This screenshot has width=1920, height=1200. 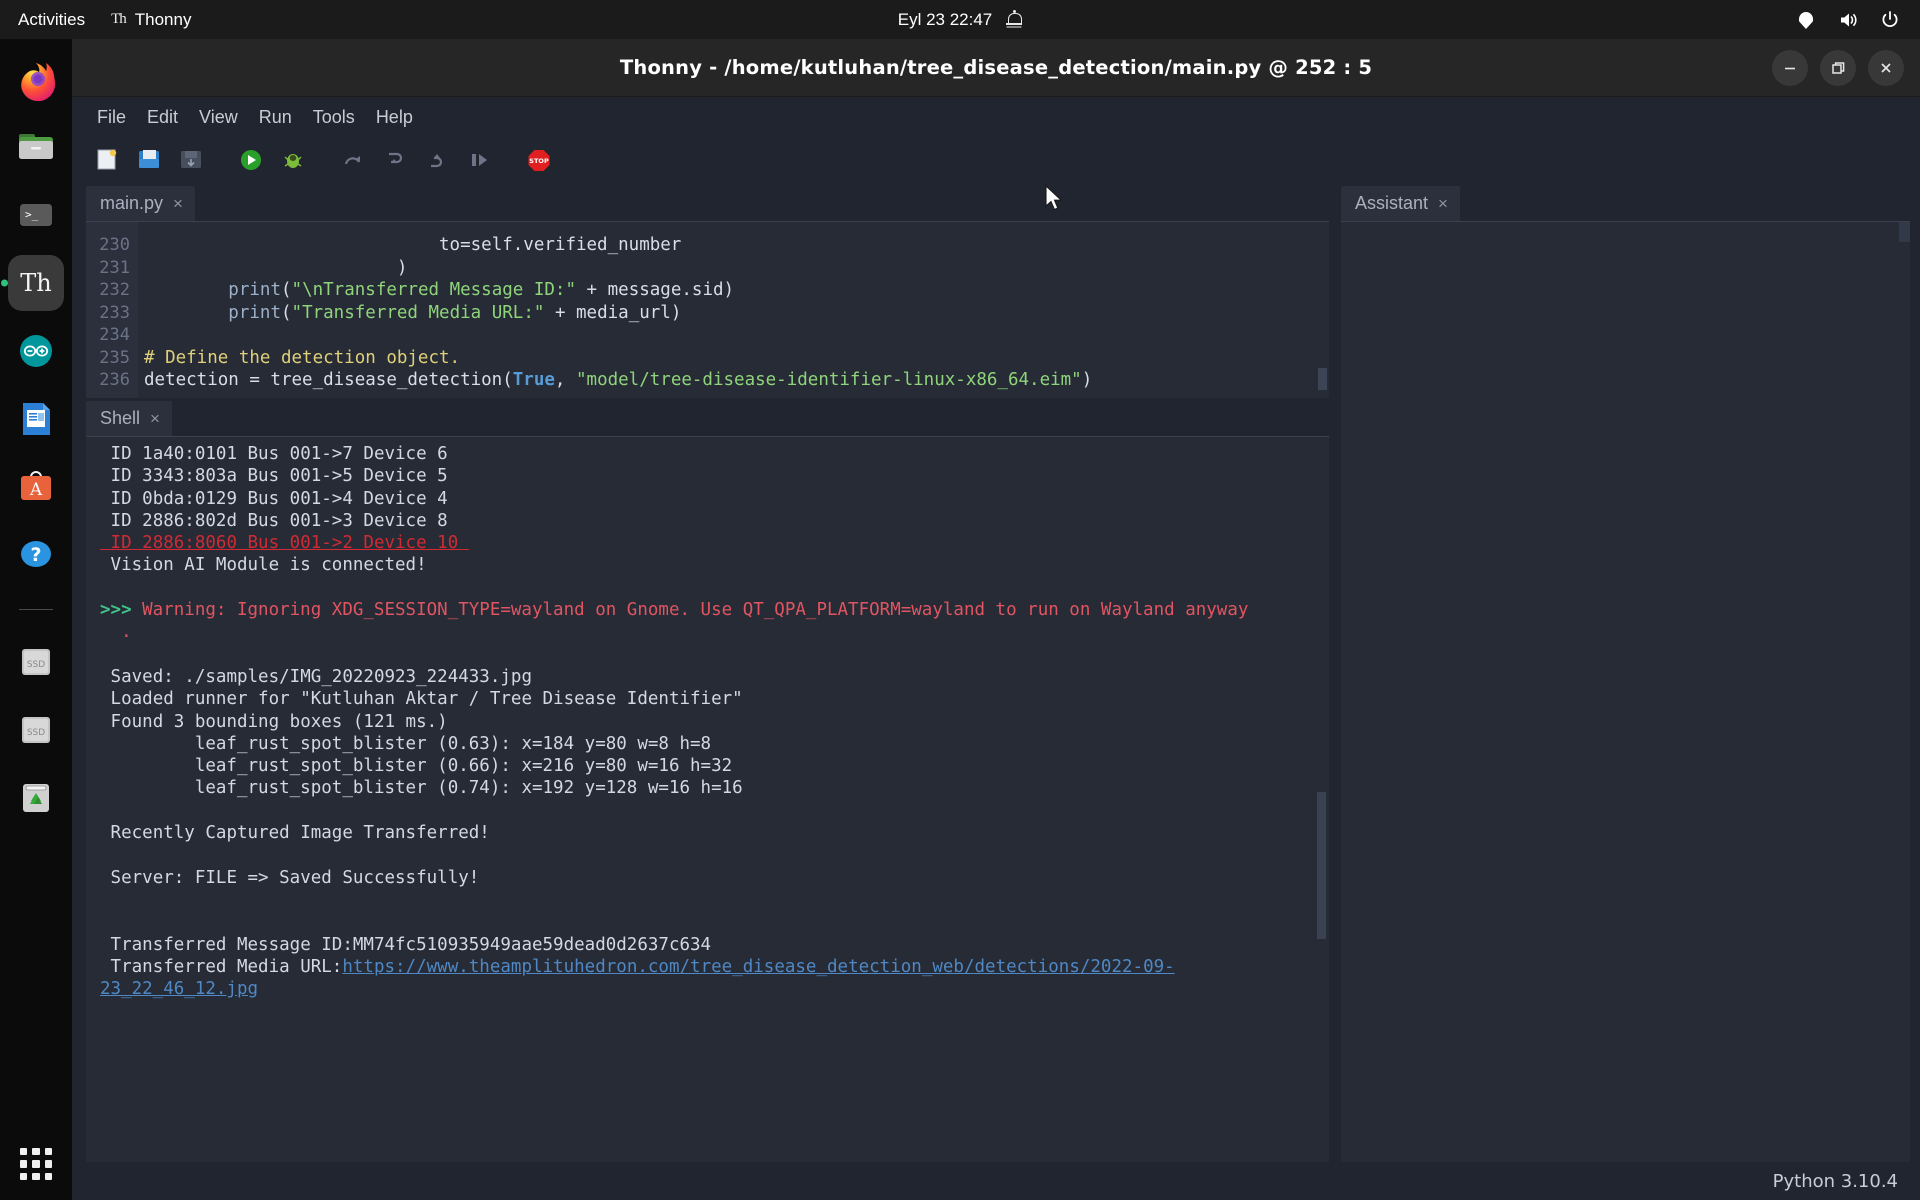 What do you see at coordinates (1321, 865) in the screenshot?
I see `shell-scrollbar` at bounding box center [1321, 865].